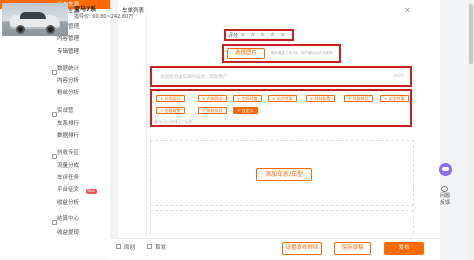 This screenshot has width=474, height=260. I want to click on sidebar-item-label: 车系排行, so click(68, 124).